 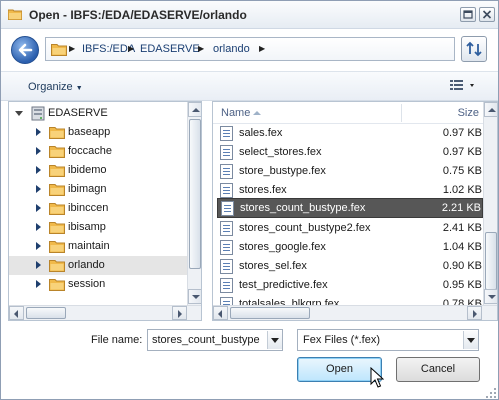 What do you see at coordinates (283, 285) in the screenshot?
I see `file-name: test_predictive.fex` at bounding box center [283, 285].